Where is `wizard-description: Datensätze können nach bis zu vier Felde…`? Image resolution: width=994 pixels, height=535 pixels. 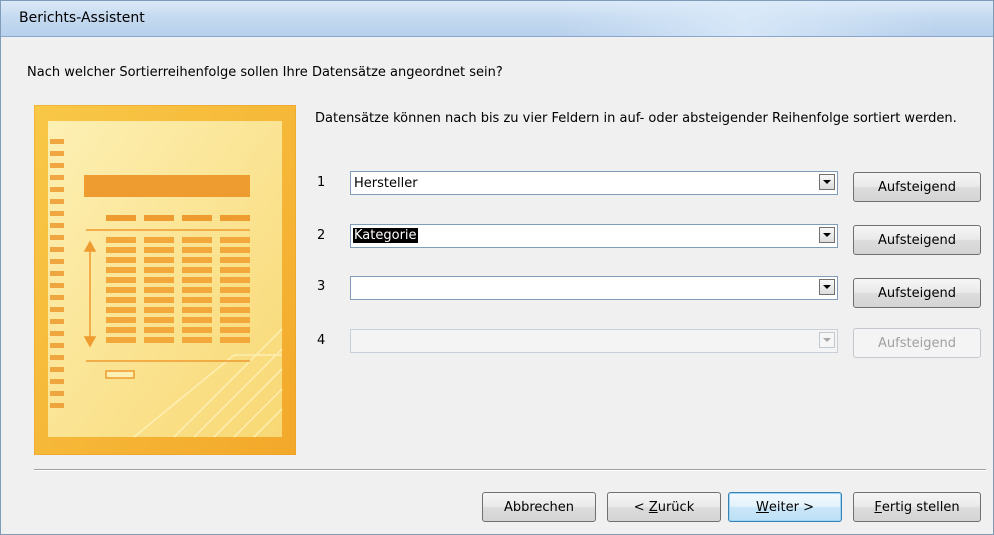
wizard-description: Datensätze können nach bis zu vier Felde… is located at coordinates (636, 118).